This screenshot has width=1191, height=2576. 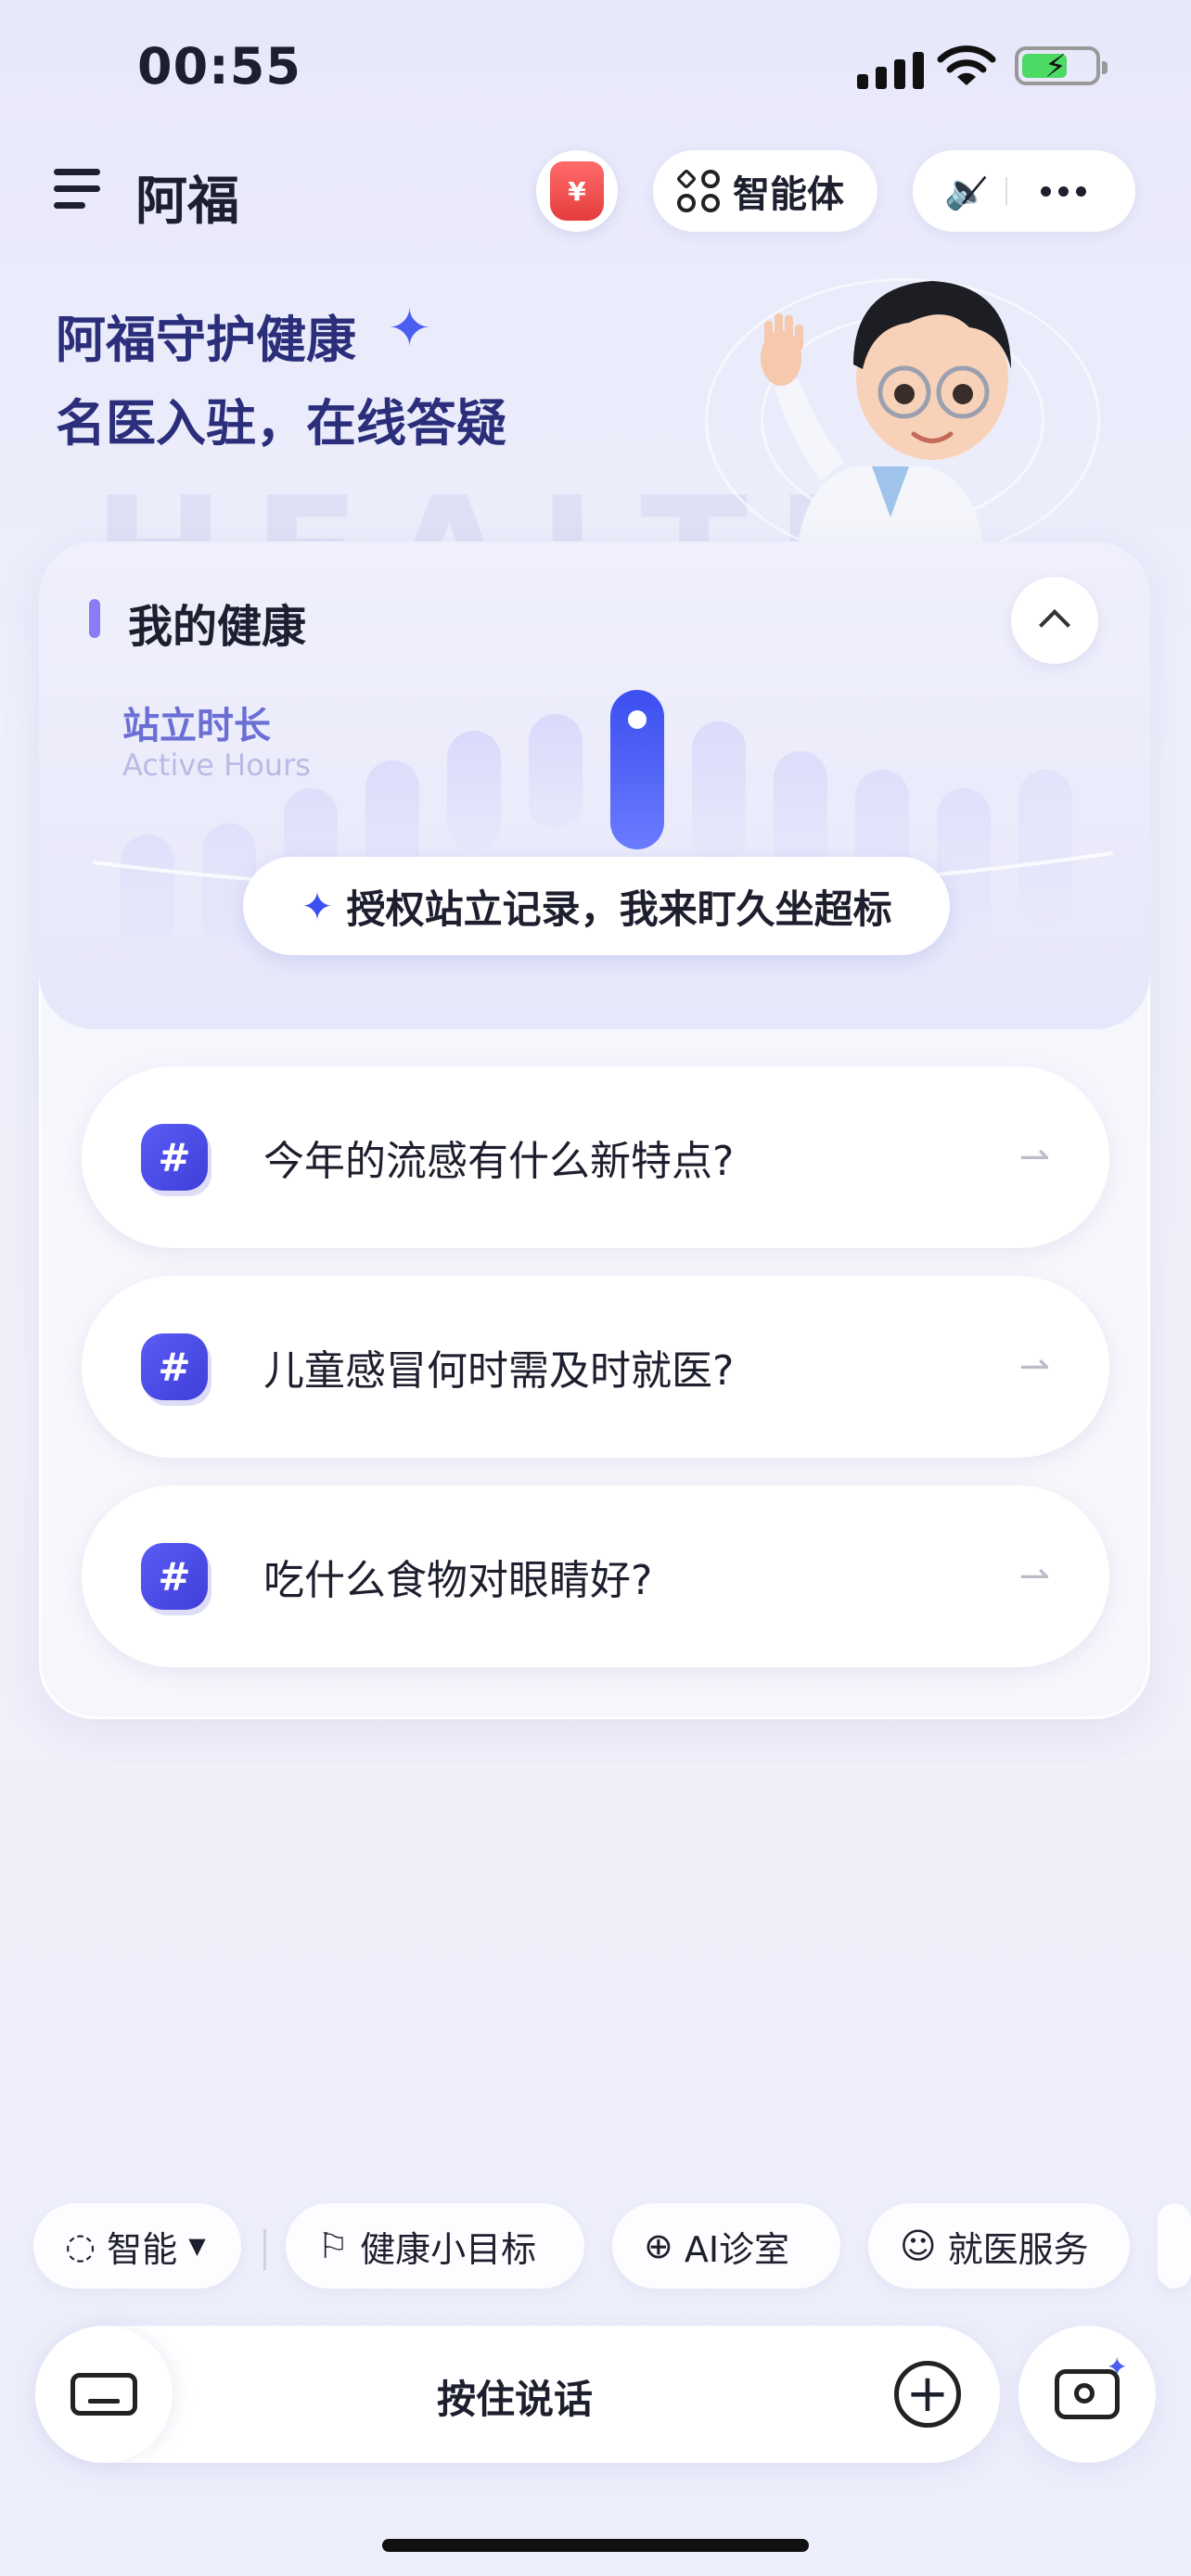 I want to click on medical-service-chip: ☺ 就医服务, so click(x=999, y=2246).